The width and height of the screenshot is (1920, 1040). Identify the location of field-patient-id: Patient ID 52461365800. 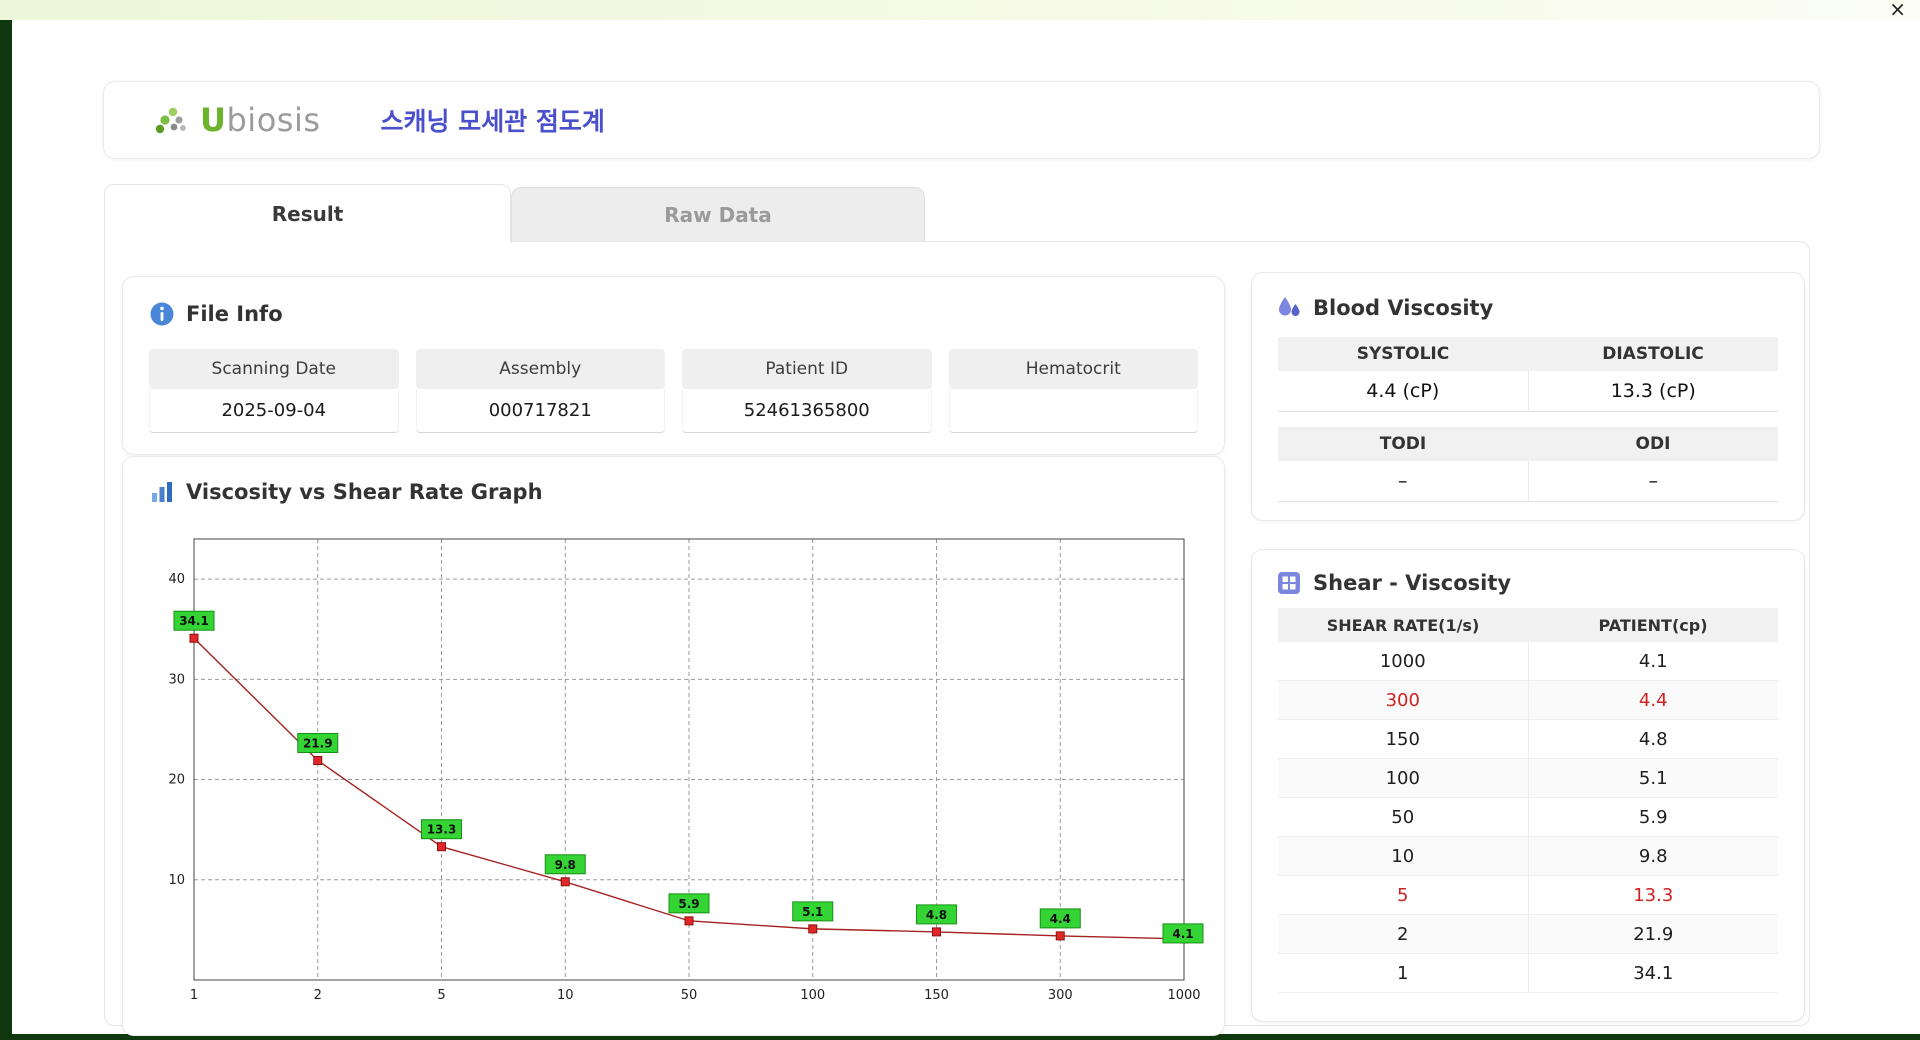
(807, 391).